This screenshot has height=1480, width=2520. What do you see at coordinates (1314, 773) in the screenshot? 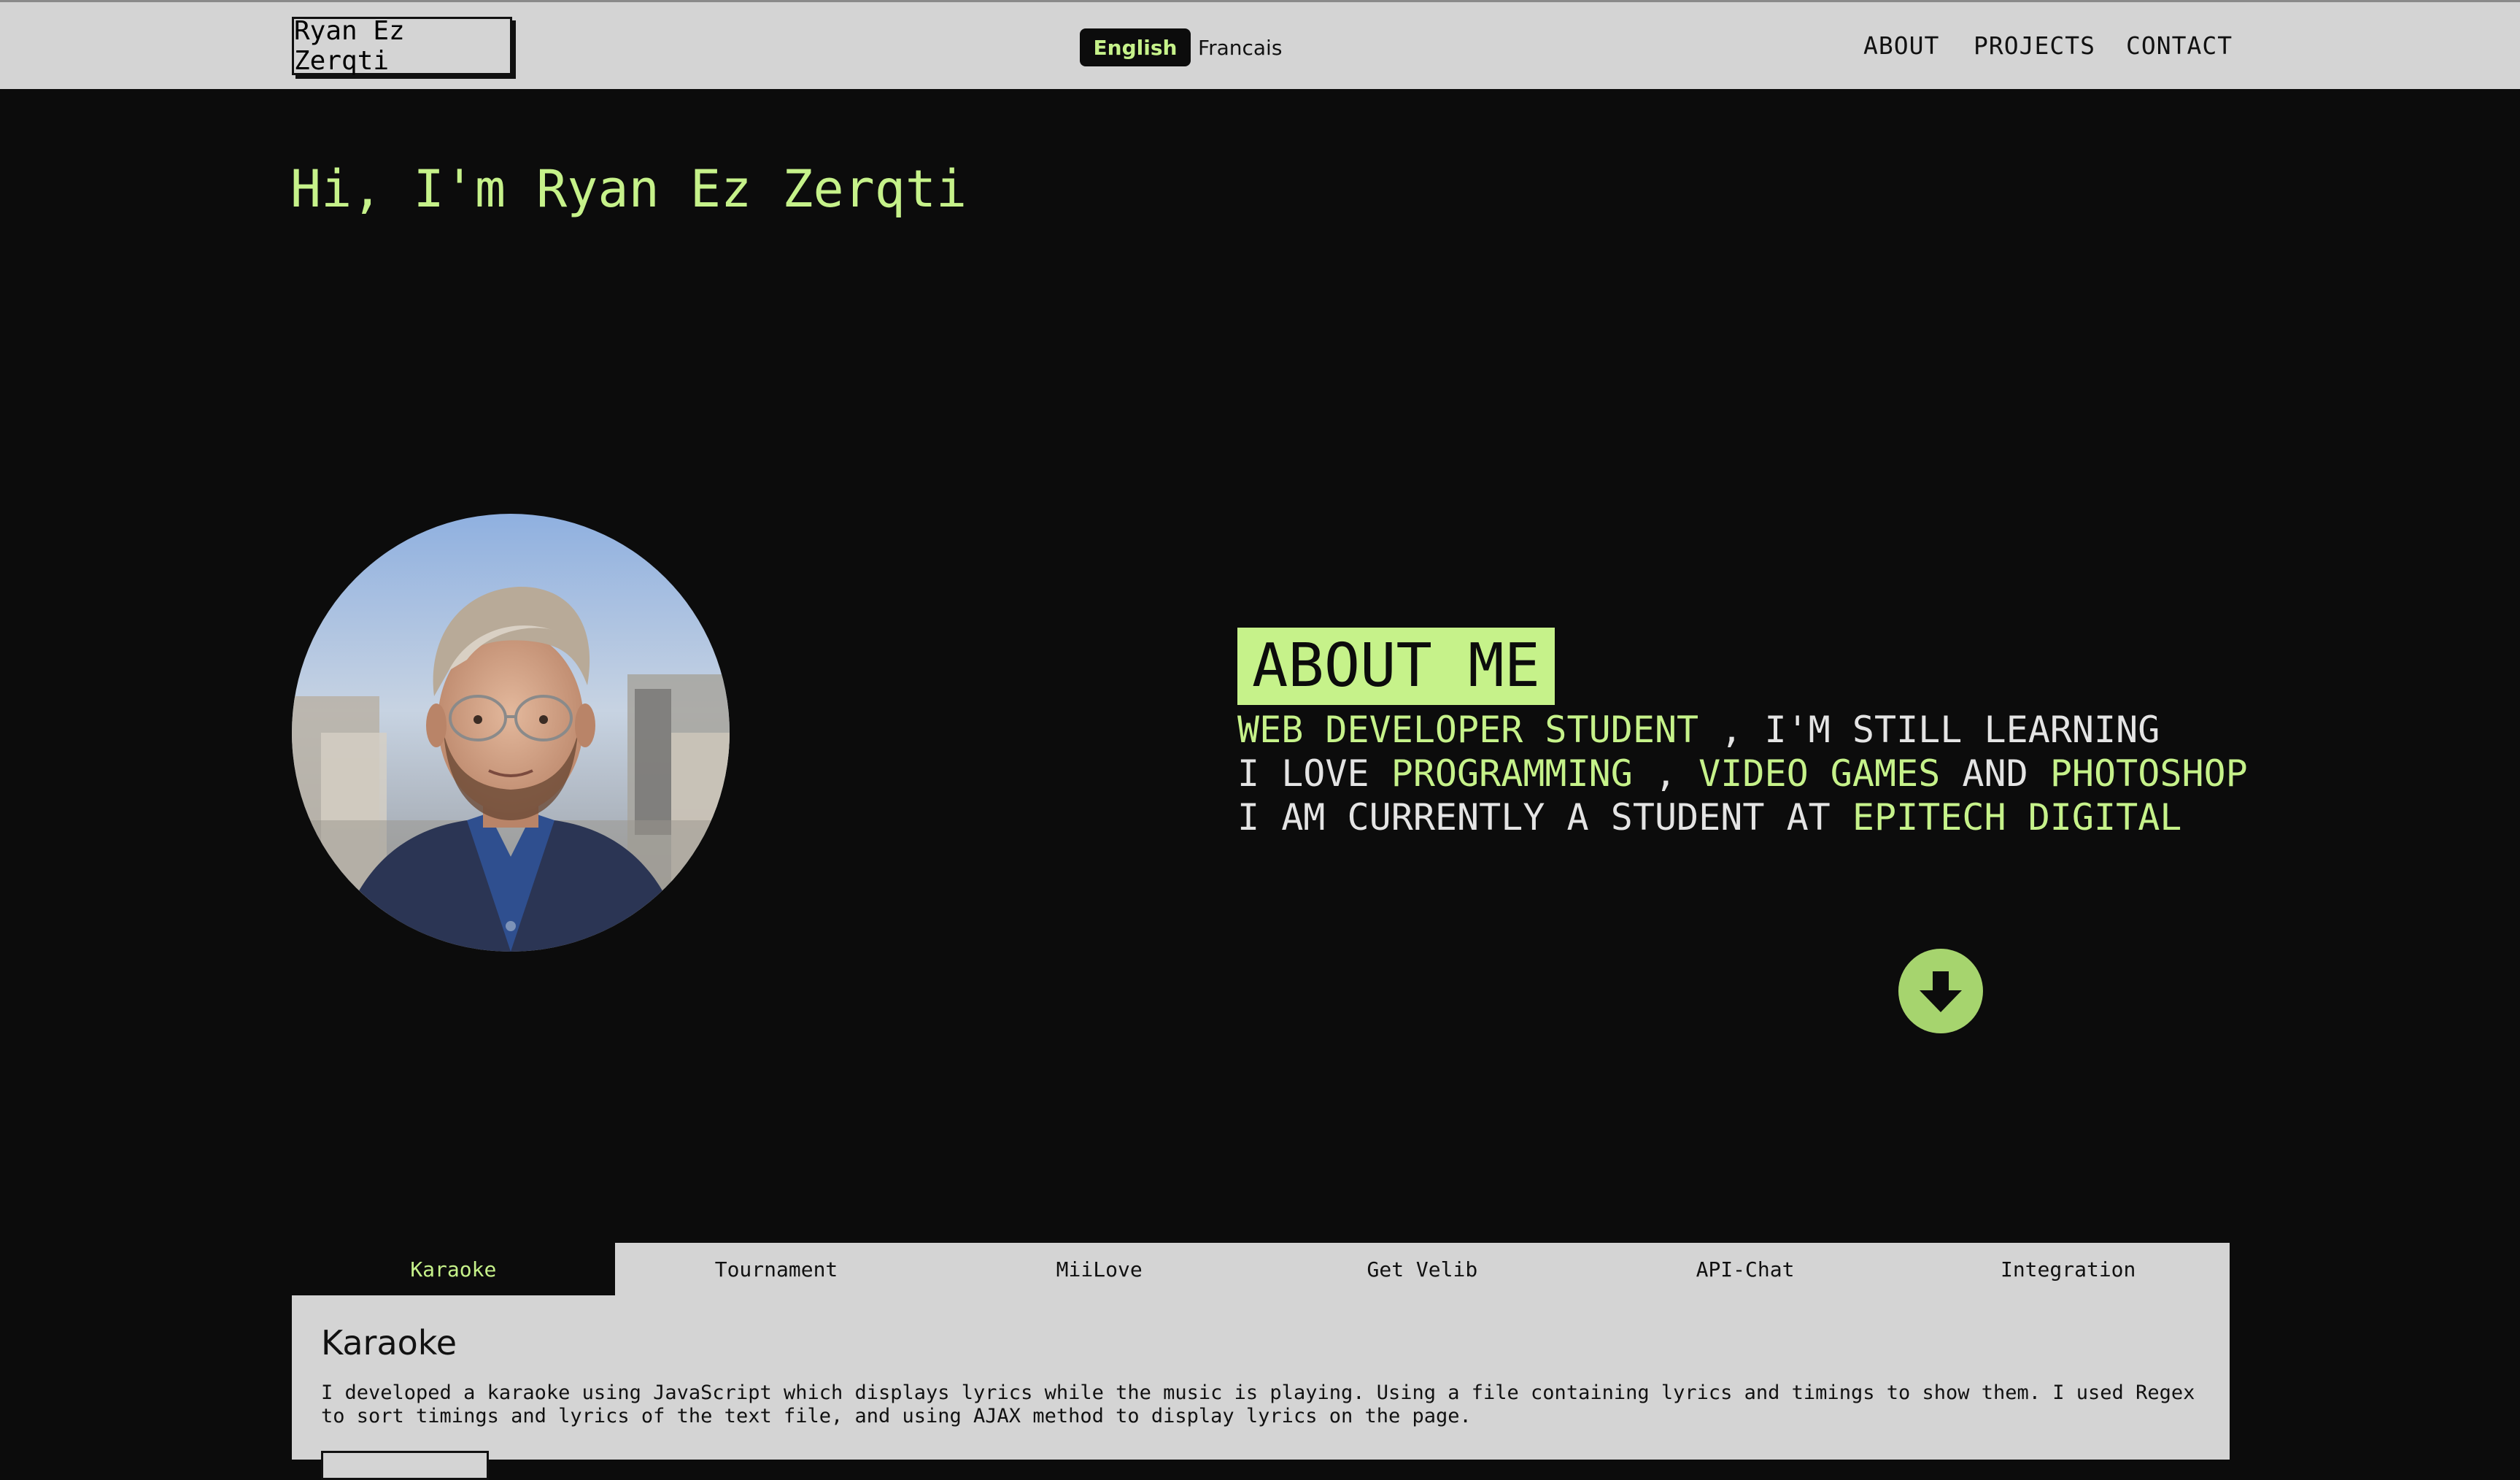
I see `about-text: I LOVE` at bounding box center [1314, 773].